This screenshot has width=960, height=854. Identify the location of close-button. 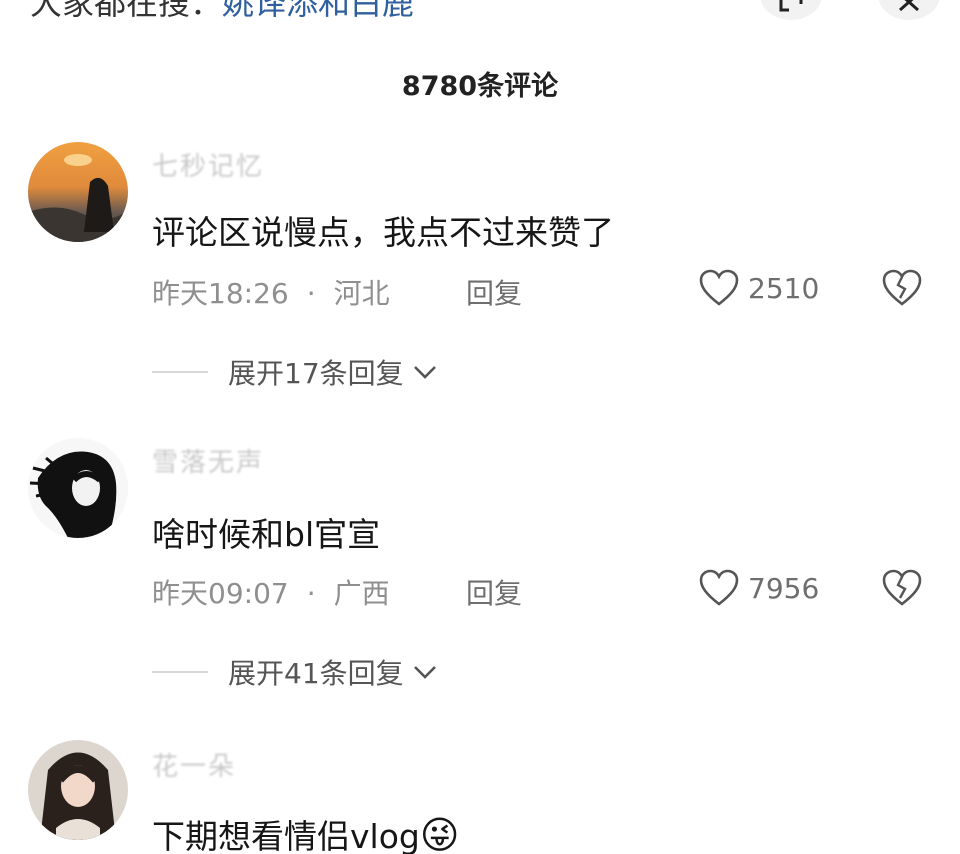
(909, 10).